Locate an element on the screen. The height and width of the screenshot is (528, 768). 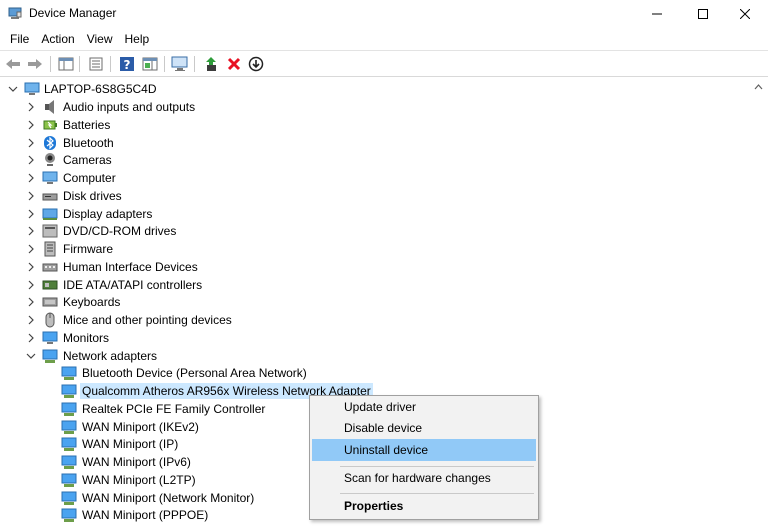
computer-name: LAPTOP-6S8G5C4D is located at coordinates (100, 89).